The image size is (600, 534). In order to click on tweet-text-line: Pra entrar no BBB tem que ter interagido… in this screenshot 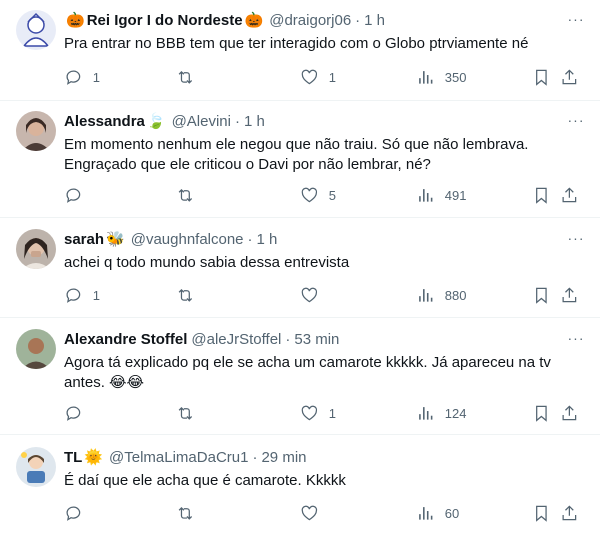, I will do `click(296, 43)`.